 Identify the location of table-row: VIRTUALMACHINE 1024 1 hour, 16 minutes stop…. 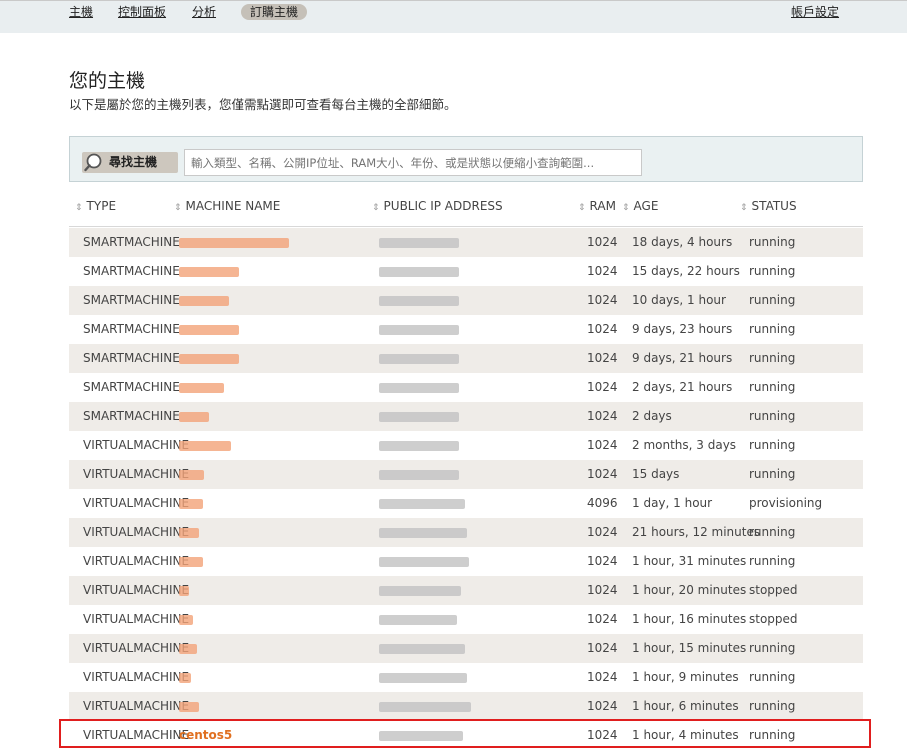
(466, 619).